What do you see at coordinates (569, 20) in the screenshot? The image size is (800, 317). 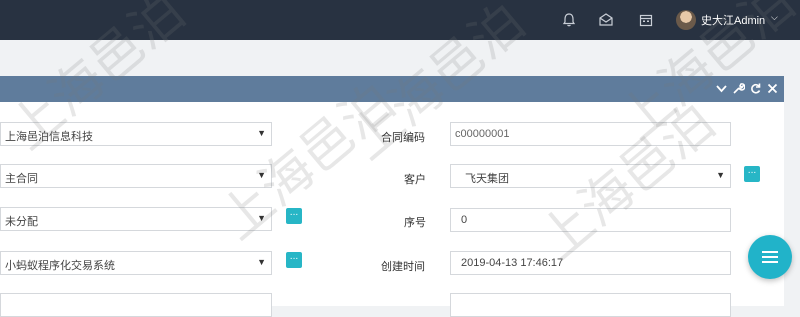 I see `bell-icon` at bounding box center [569, 20].